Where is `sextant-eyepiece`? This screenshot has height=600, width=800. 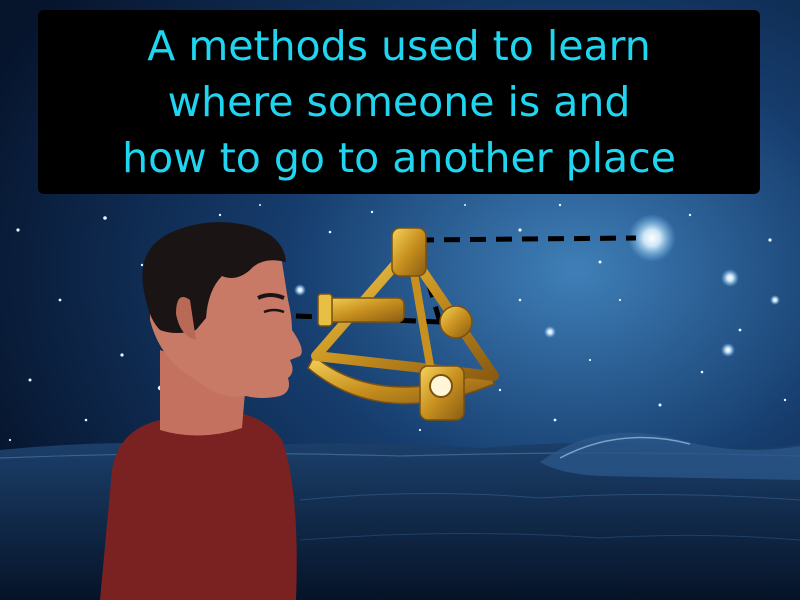
sextant-eyepiece is located at coordinates (325, 310).